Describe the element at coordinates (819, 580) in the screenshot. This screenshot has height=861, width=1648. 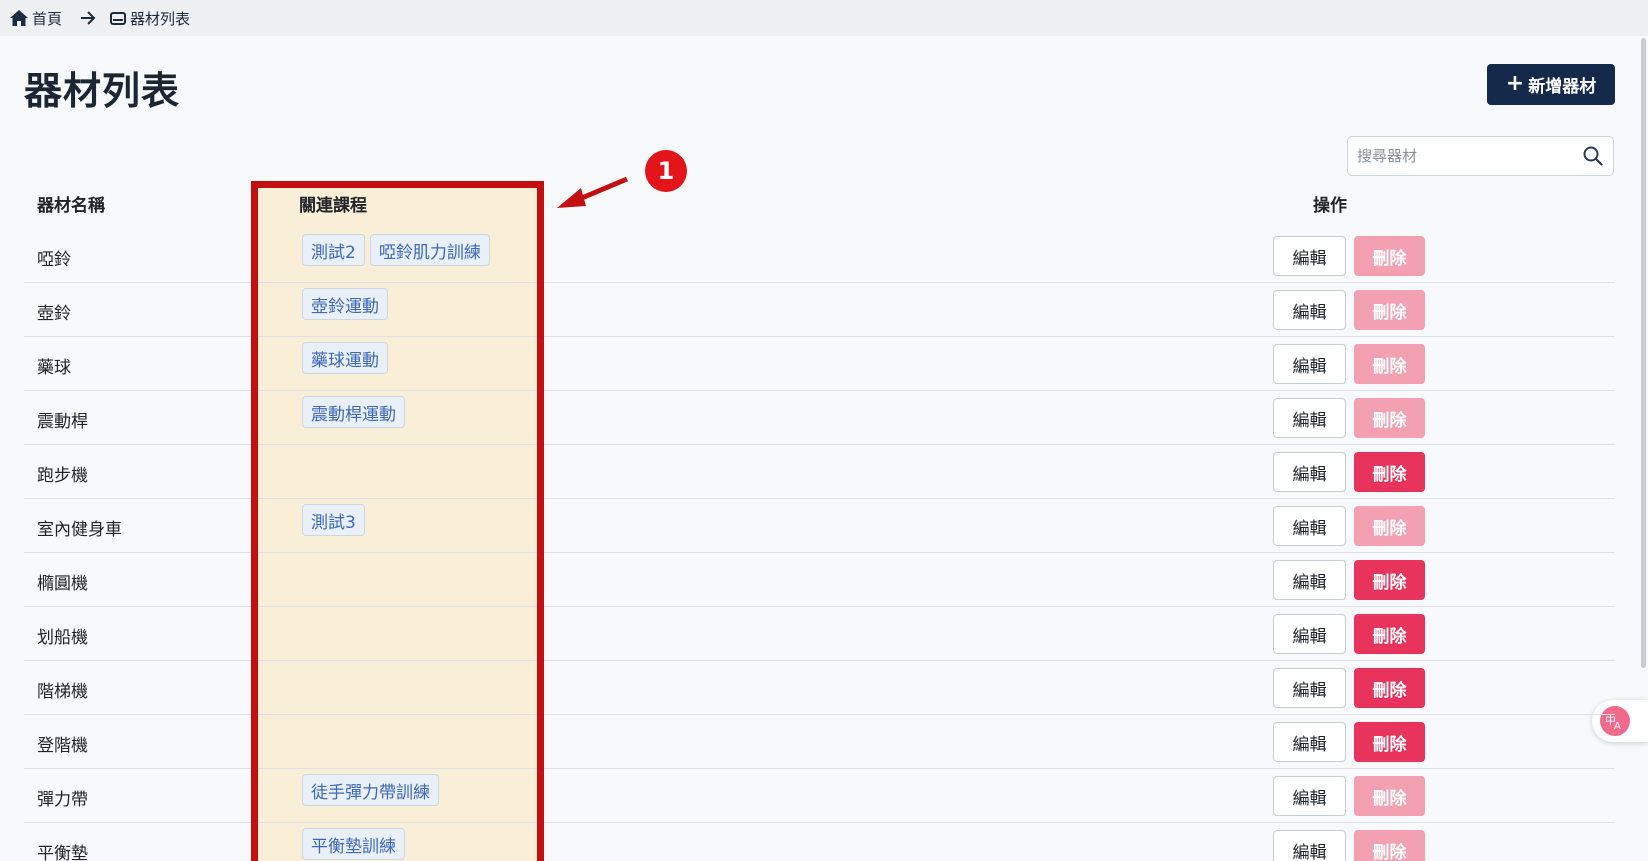
I see `table-row: 橢圓機 編輯 刪除` at that location.